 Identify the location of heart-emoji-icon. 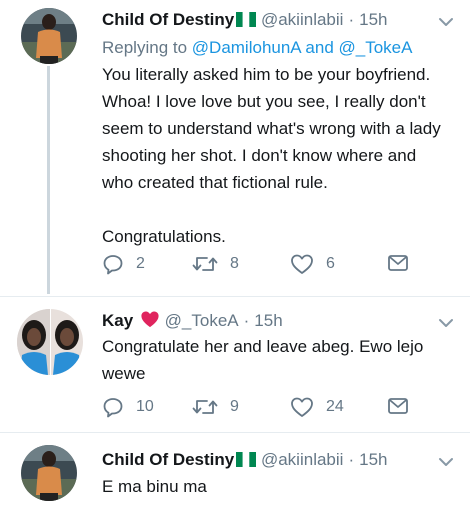
(150, 322).